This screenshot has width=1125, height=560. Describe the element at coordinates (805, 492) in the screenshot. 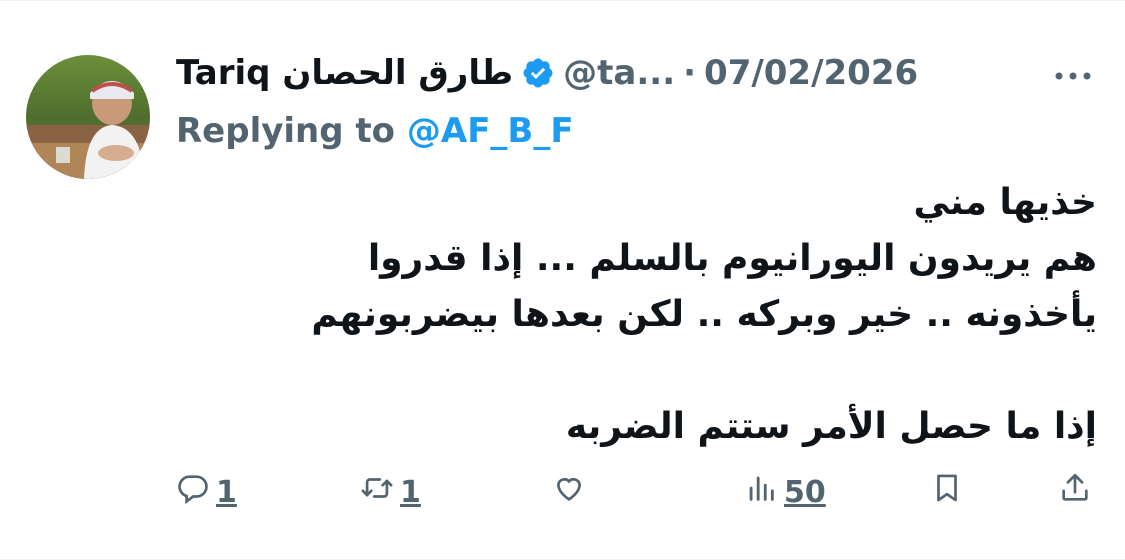

I see `views-count: 50` at that location.